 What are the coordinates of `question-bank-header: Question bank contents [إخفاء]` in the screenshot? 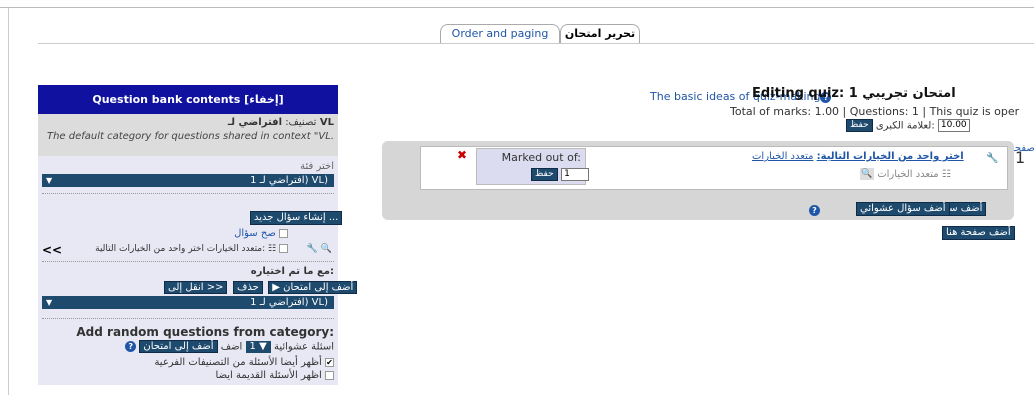 It's located at (188, 99).